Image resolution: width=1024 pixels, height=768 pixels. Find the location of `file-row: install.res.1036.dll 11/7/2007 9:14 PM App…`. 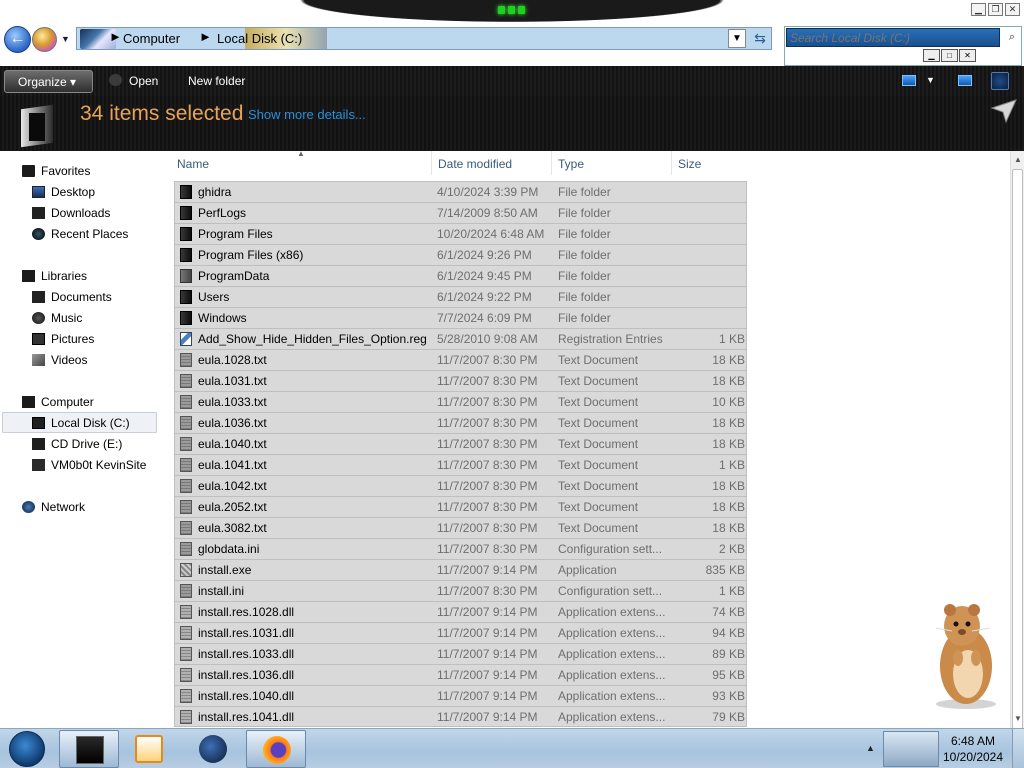

file-row: install.res.1036.dll 11/7/2007 9:14 PM App… is located at coordinates (460, 674).